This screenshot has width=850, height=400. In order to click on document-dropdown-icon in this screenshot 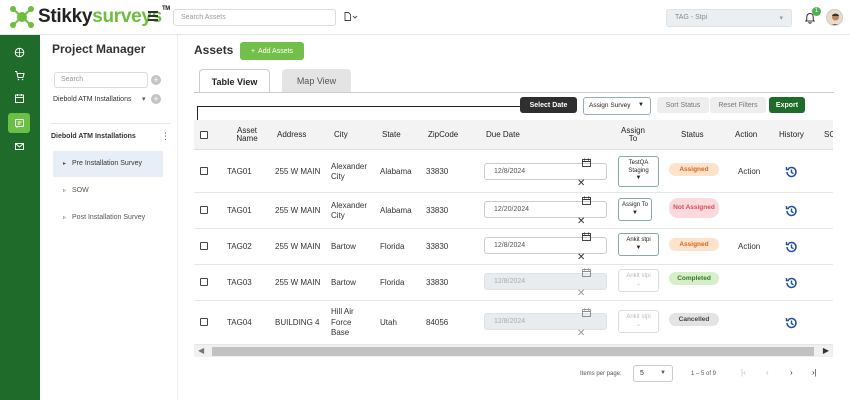, I will do `click(351, 16)`.